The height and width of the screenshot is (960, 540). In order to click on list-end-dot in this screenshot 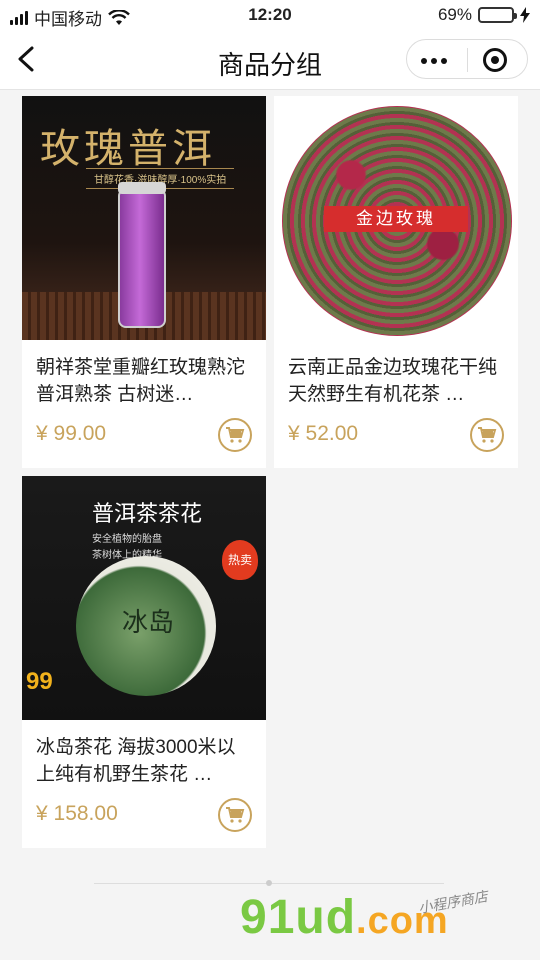, I will do `click(269, 883)`.